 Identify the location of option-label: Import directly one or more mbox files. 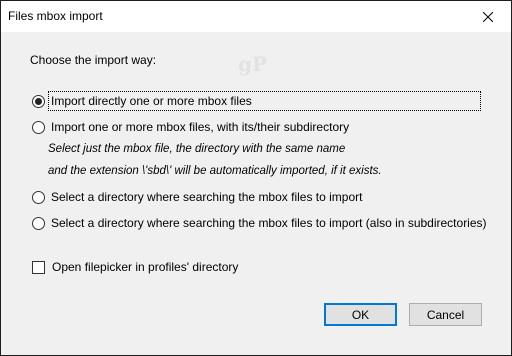
(264, 101).